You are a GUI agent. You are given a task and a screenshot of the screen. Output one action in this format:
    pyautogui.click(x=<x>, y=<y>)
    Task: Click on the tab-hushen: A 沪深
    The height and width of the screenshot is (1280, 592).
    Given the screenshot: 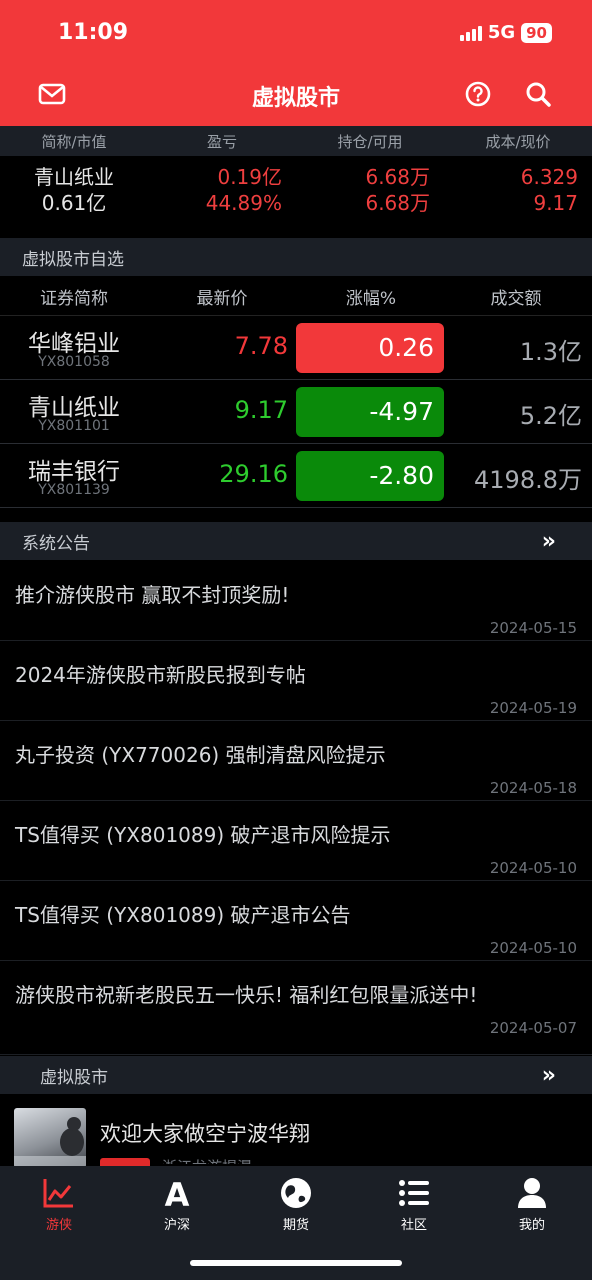 What is the action you would take?
    pyautogui.click(x=177, y=1208)
    